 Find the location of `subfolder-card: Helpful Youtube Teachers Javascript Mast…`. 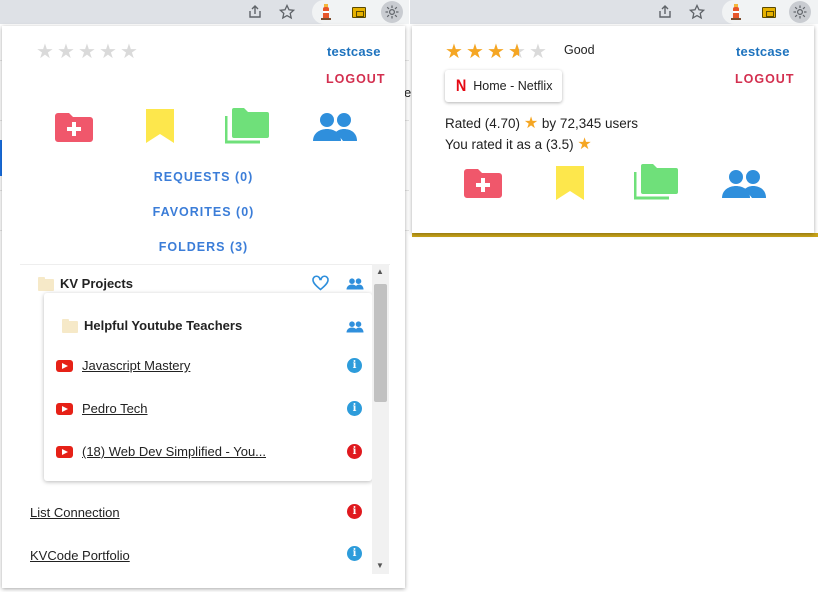

subfolder-card: Helpful Youtube Teachers Javascript Mast… is located at coordinates (208, 387).